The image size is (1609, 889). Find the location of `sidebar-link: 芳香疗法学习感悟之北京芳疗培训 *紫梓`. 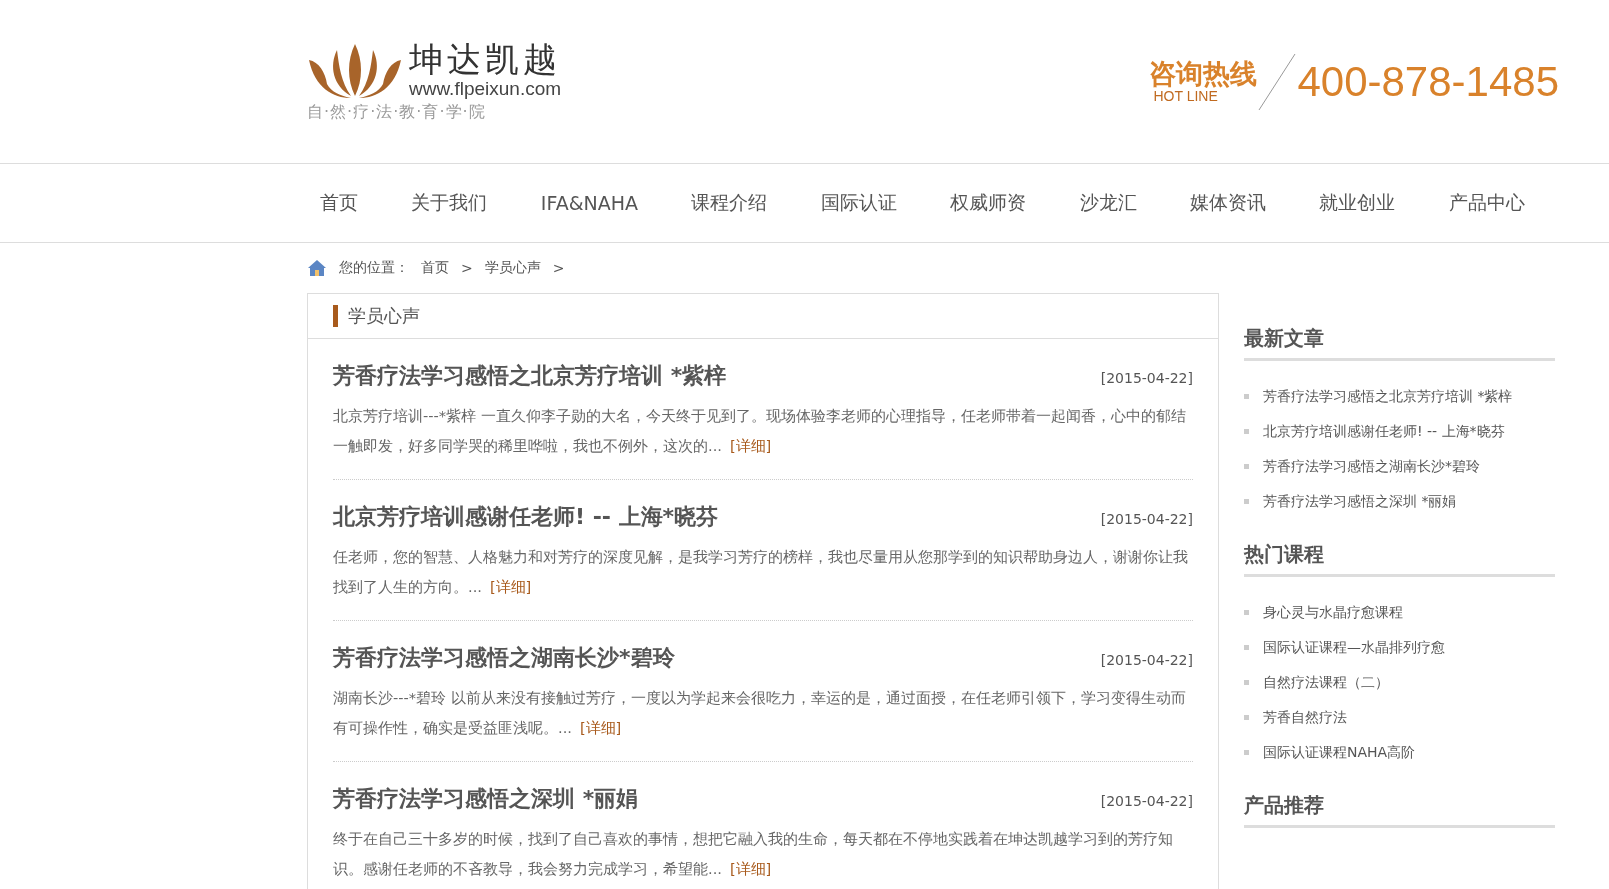

sidebar-link: 芳香疗法学习感悟之北京芳疗培训 *紫梓 is located at coordinates (1388, 396).